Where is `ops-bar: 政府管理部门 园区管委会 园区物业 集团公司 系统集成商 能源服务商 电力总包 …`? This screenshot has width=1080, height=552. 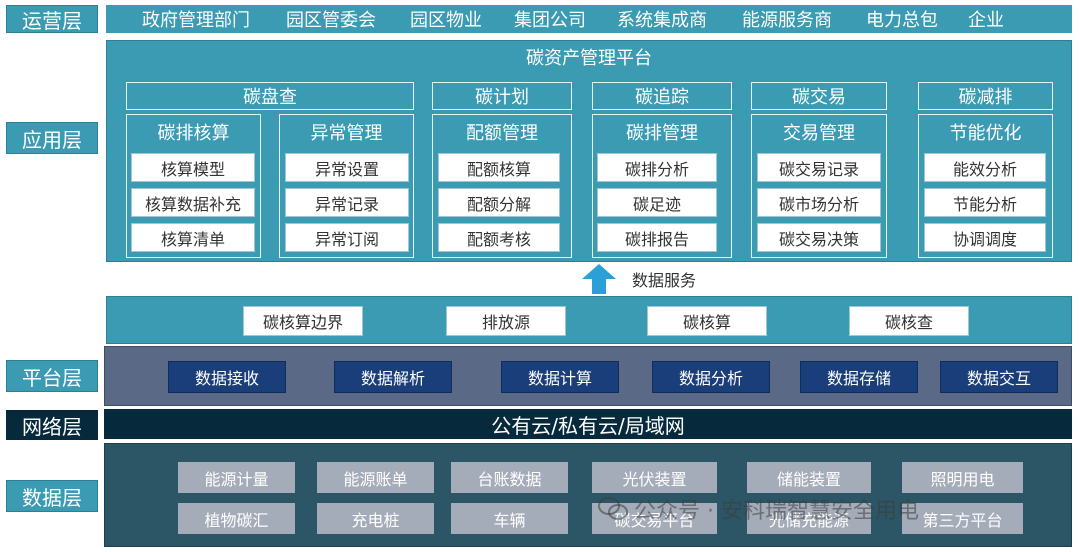
ops-bar: 政府管理部门 园区管委会 园区物业 集团公司 系统集成商 能源服务商 电力总包 … is located at coordinates (589, 19).